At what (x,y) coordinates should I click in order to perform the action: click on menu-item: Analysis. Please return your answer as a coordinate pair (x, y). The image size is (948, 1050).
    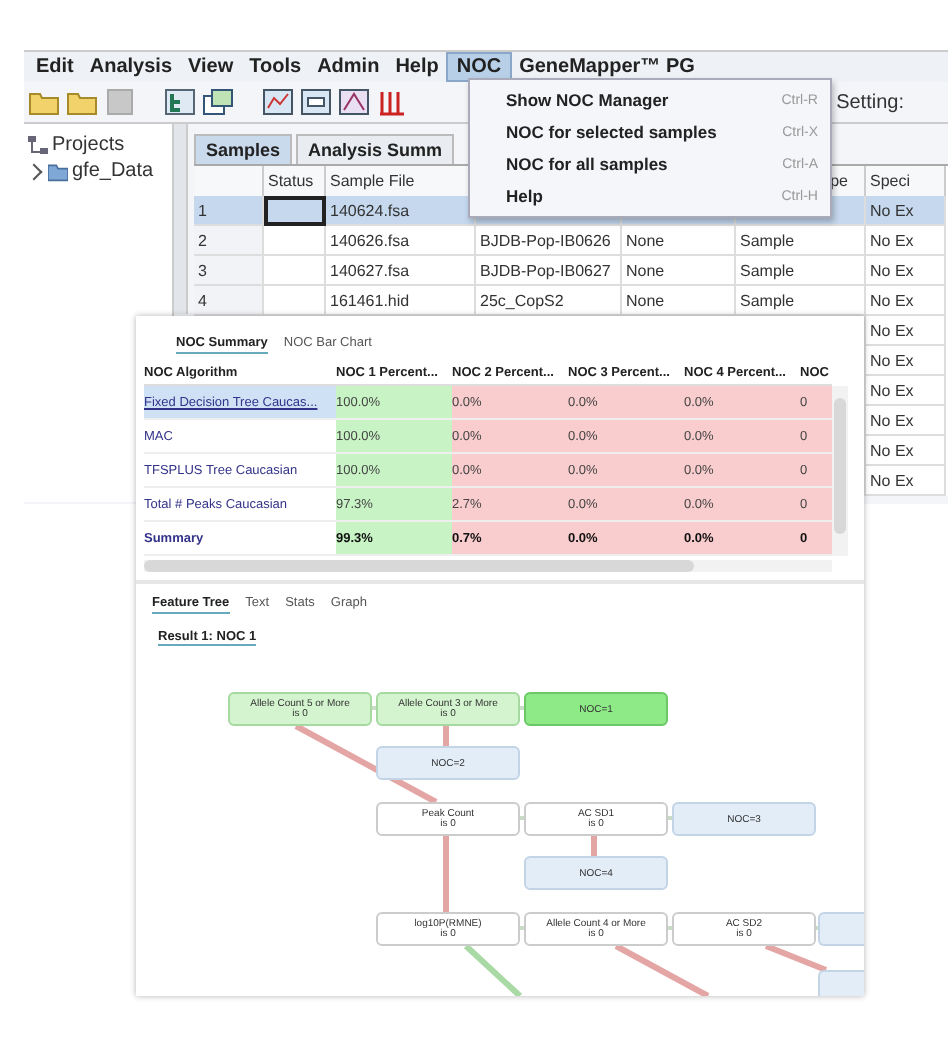
    Looking at the image, I should click on (131, 67).